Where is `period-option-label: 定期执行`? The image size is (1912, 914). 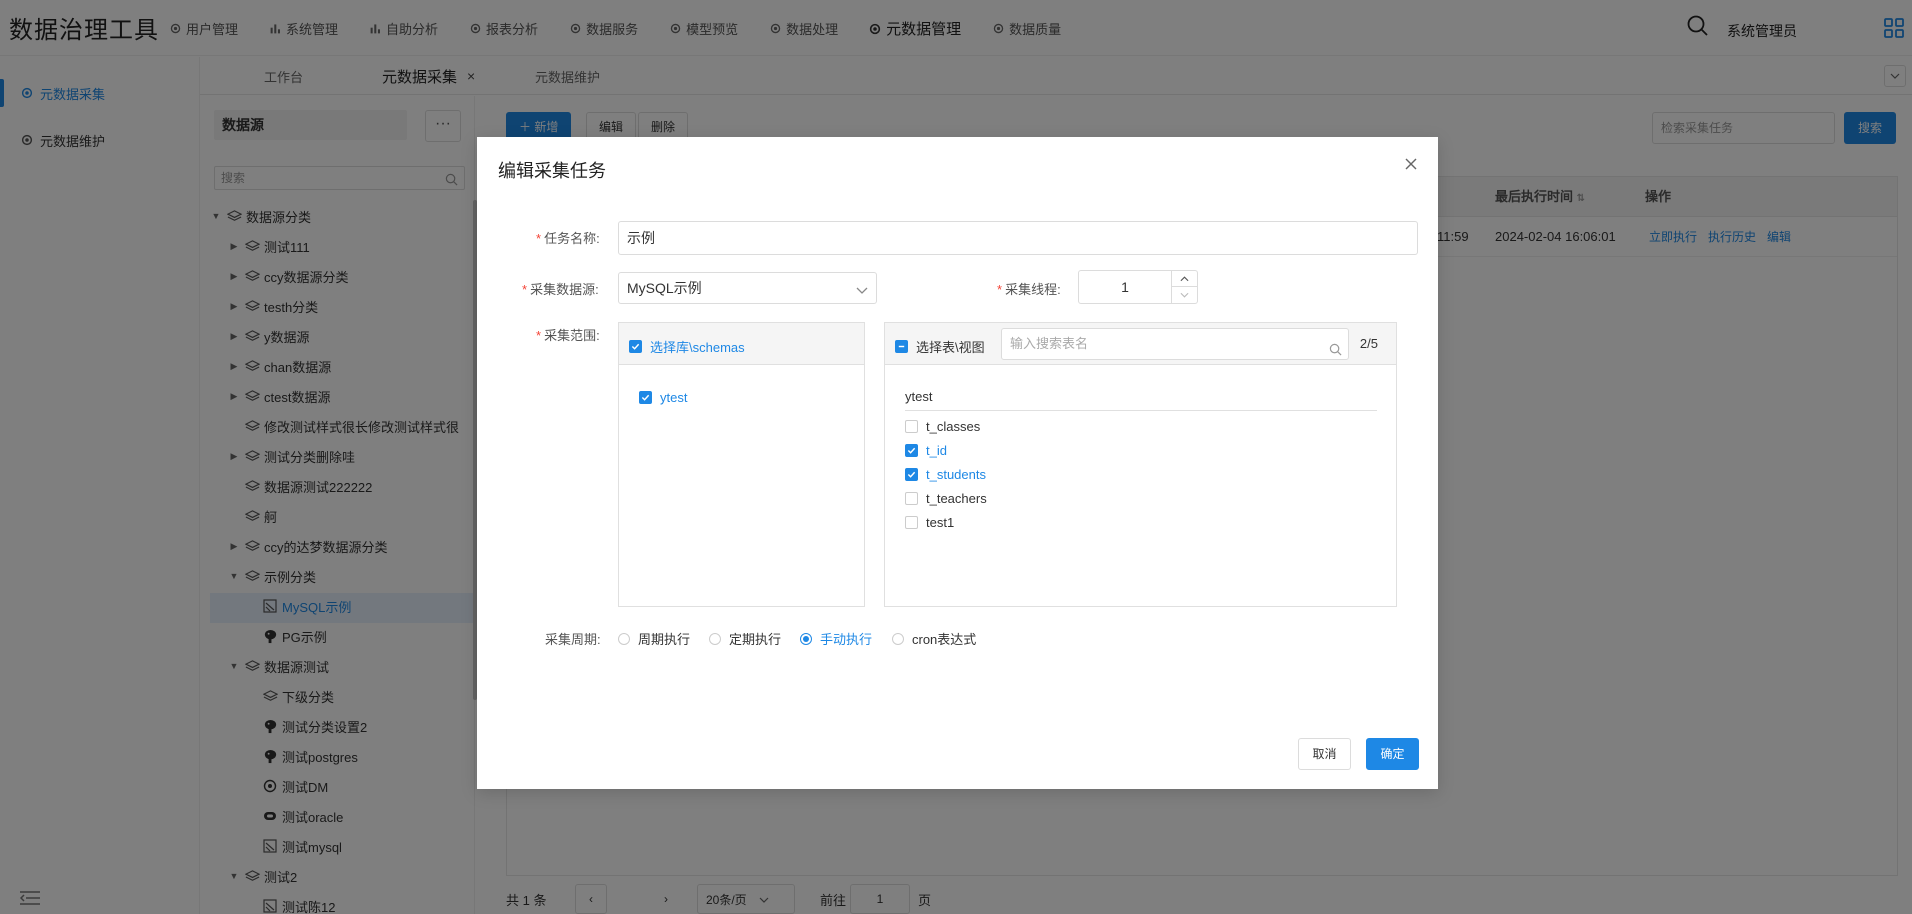
period-option-label: 定期执行 is located at coordinates (755, 639).